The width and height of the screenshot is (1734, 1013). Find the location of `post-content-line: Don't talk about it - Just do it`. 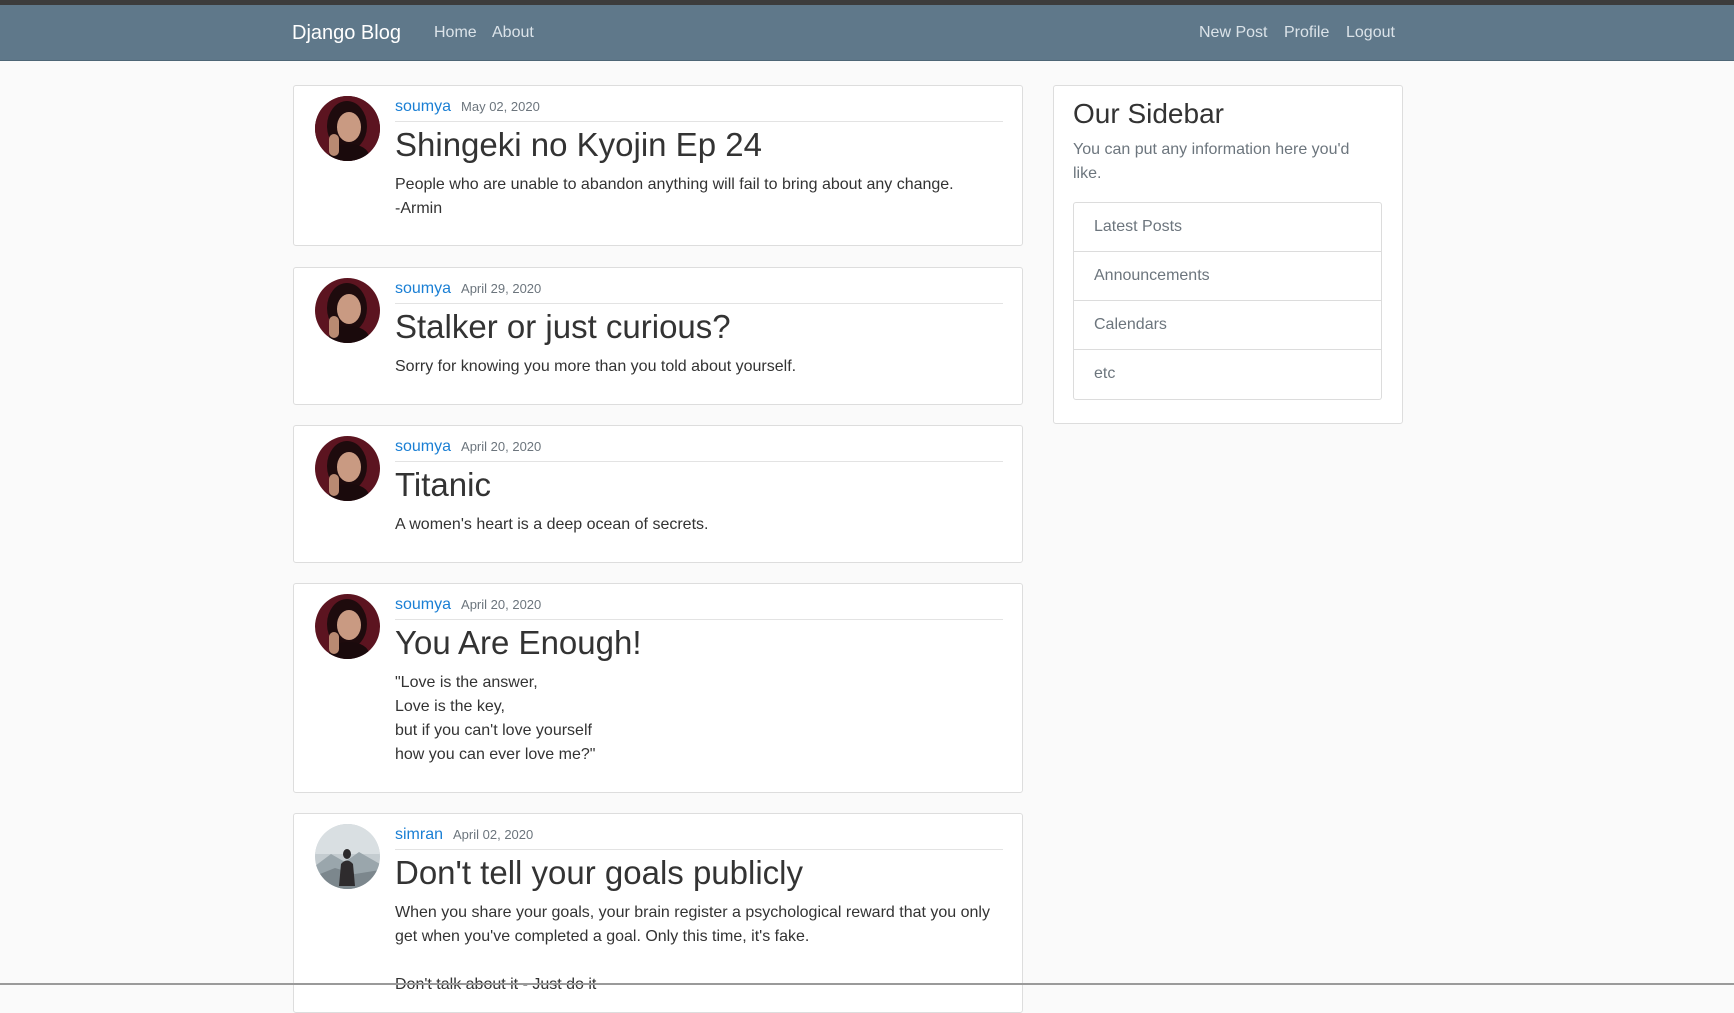

post-content-line: Don't talk about it - Just do it is located at coordinates (700, 985).